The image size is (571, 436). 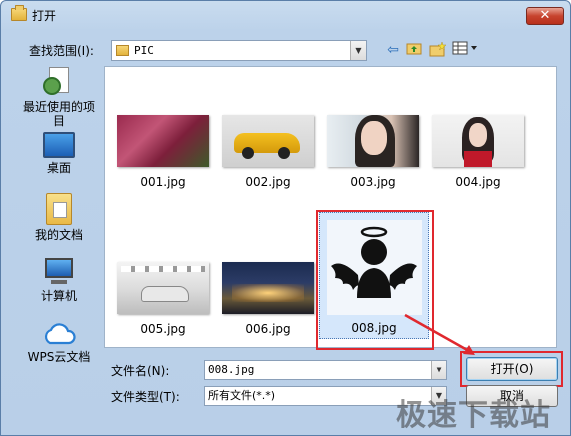 I want to click on place-desktop: 桌面, so click(x=59, y=153).